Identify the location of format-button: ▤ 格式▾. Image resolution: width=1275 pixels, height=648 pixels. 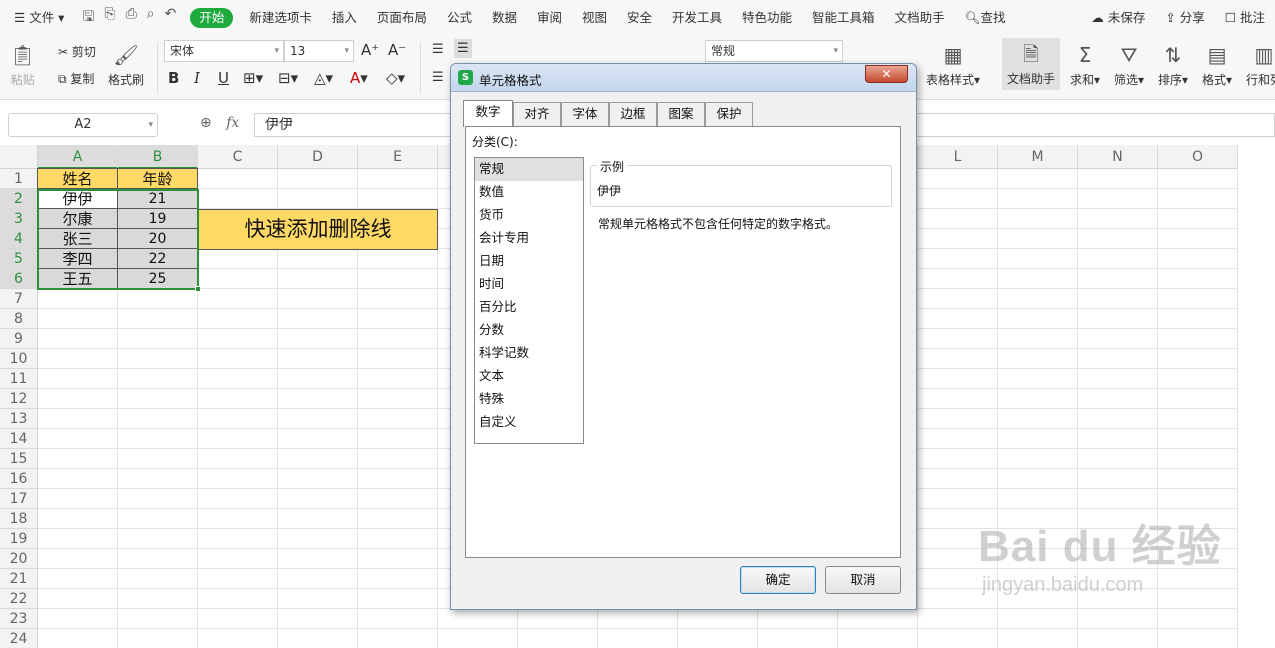
(1217, 65).